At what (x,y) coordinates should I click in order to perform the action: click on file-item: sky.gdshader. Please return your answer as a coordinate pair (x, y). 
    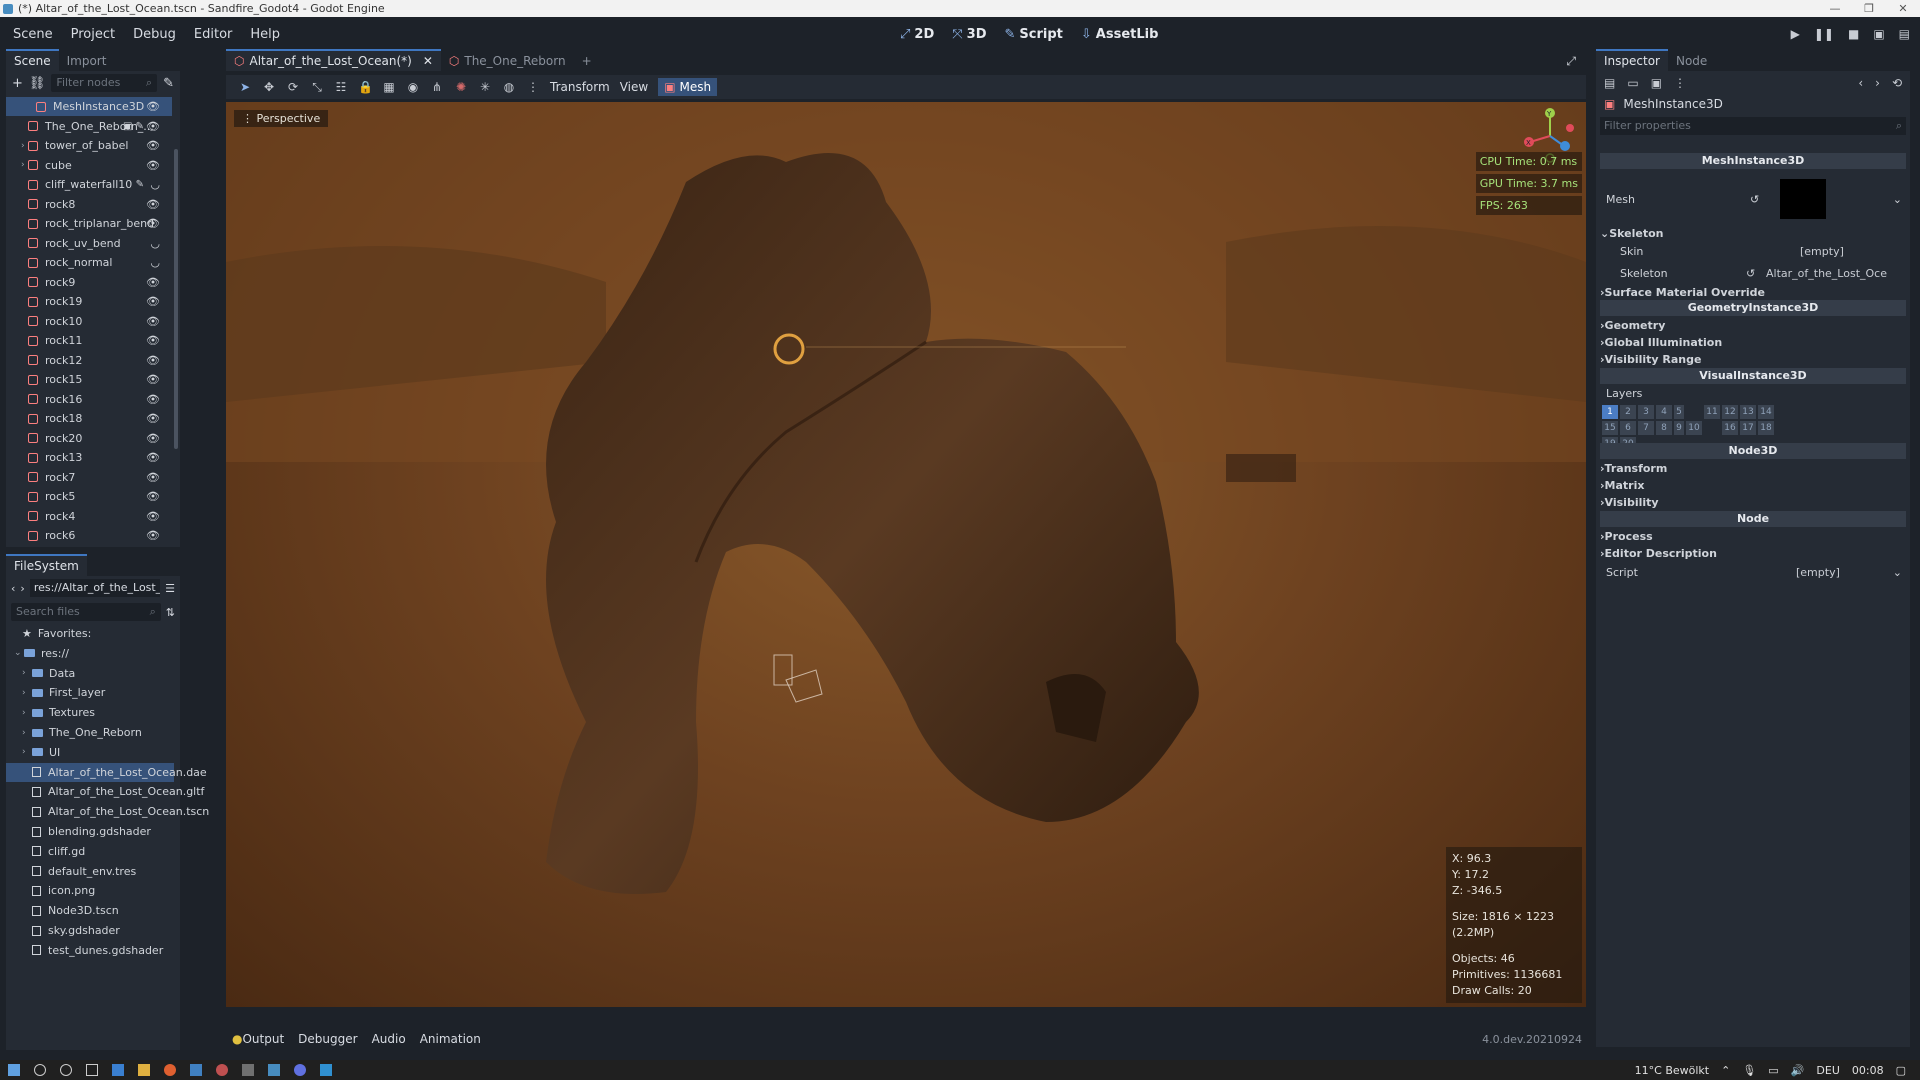
    Looking at the image, I should click on (90, 930).